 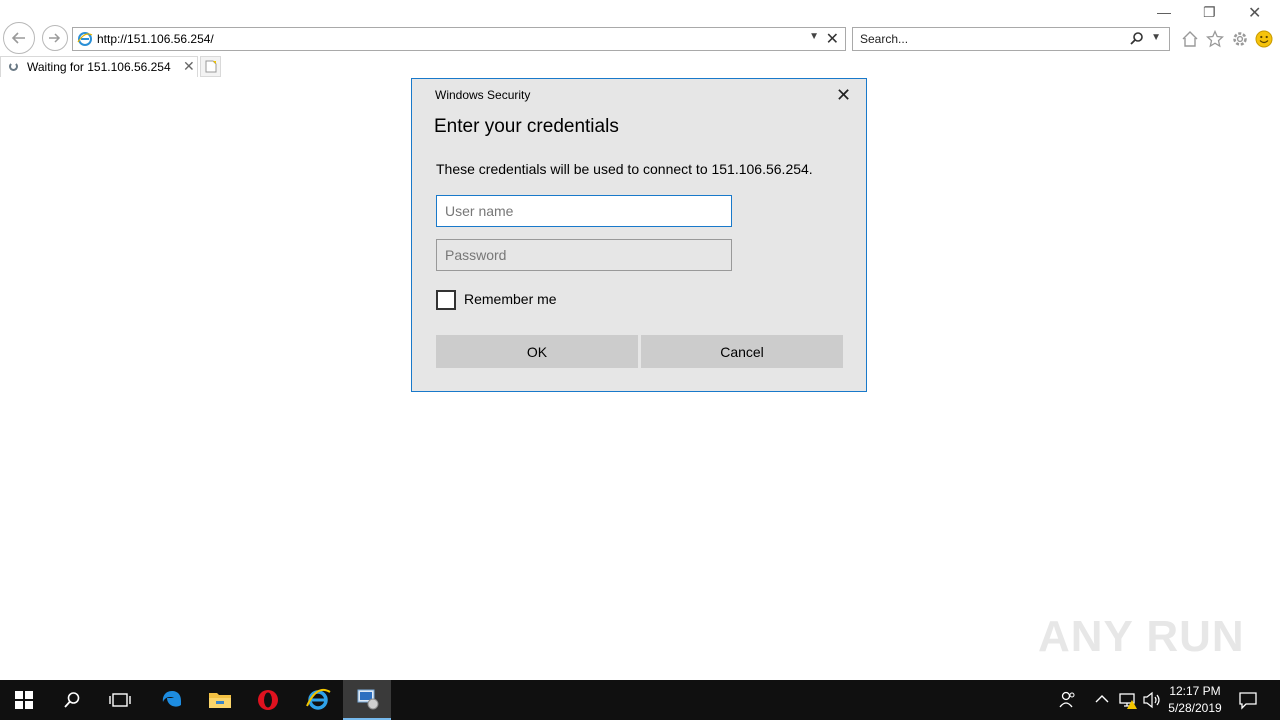 I want to click on network-app-icon, so click(x=368, y=699).